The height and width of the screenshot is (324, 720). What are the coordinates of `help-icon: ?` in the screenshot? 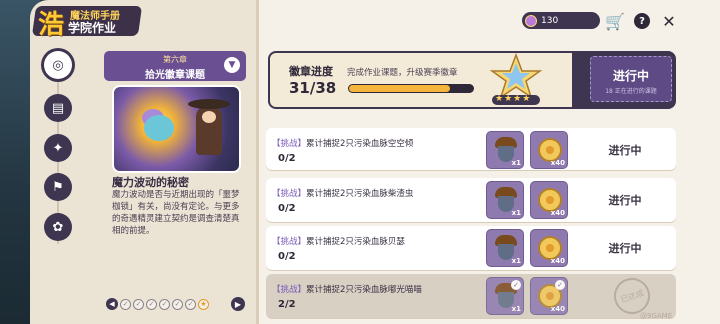 It's located at (642, 21).